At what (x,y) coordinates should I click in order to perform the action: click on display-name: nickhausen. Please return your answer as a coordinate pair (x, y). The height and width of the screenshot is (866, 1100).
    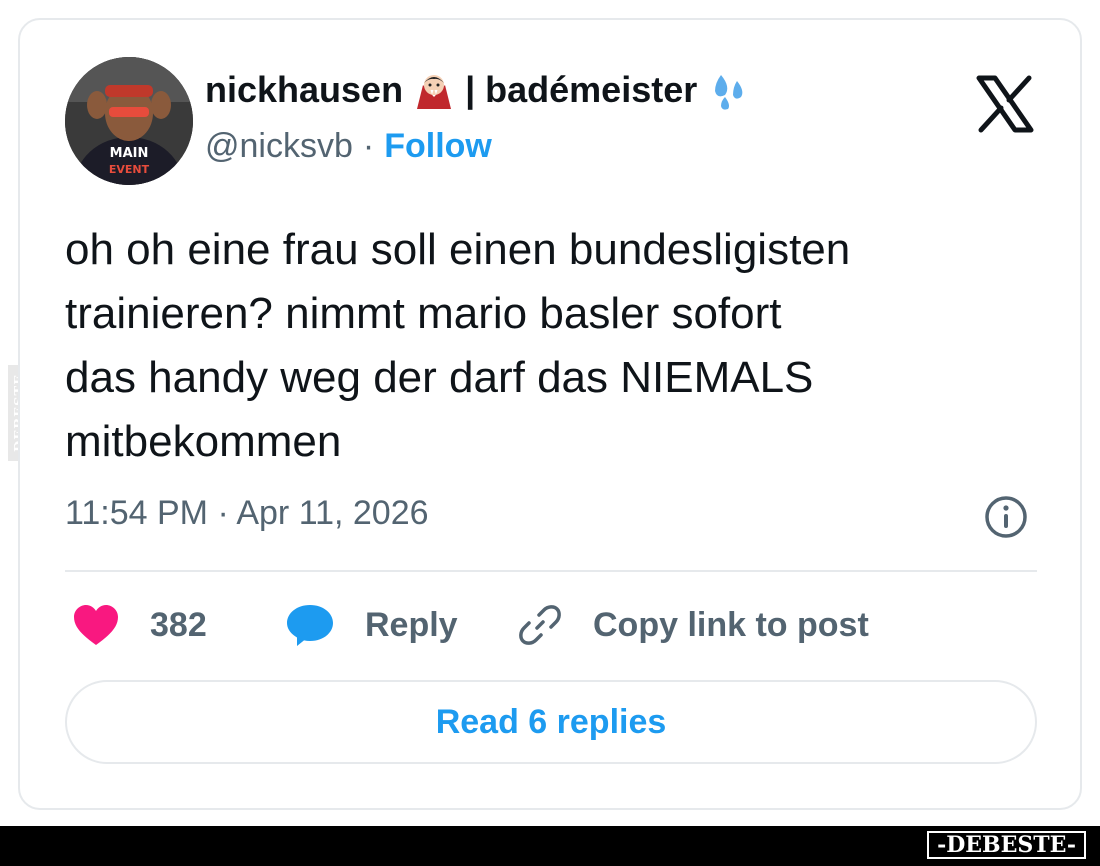
    Looking at the image, I should click on (304, 90).